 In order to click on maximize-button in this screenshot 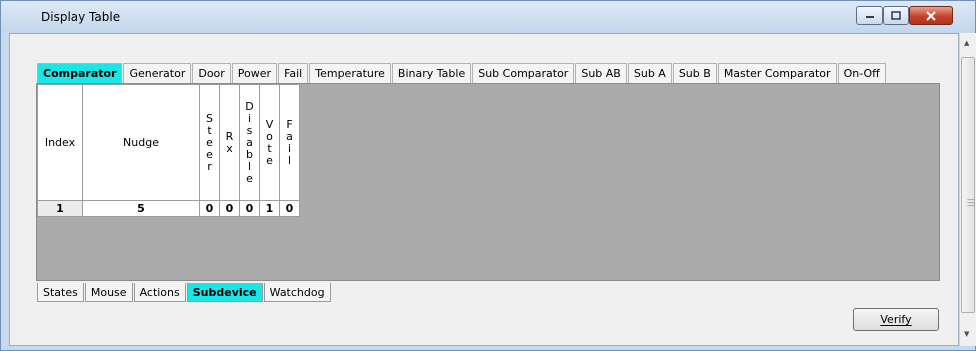, I will do `click(896, 15)`.